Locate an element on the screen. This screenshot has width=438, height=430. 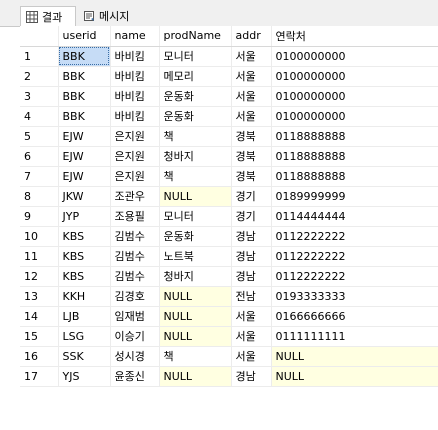
table-row: 5 EJW 은지원 책 경북 0118888888 is located at coordinates (229, 136).